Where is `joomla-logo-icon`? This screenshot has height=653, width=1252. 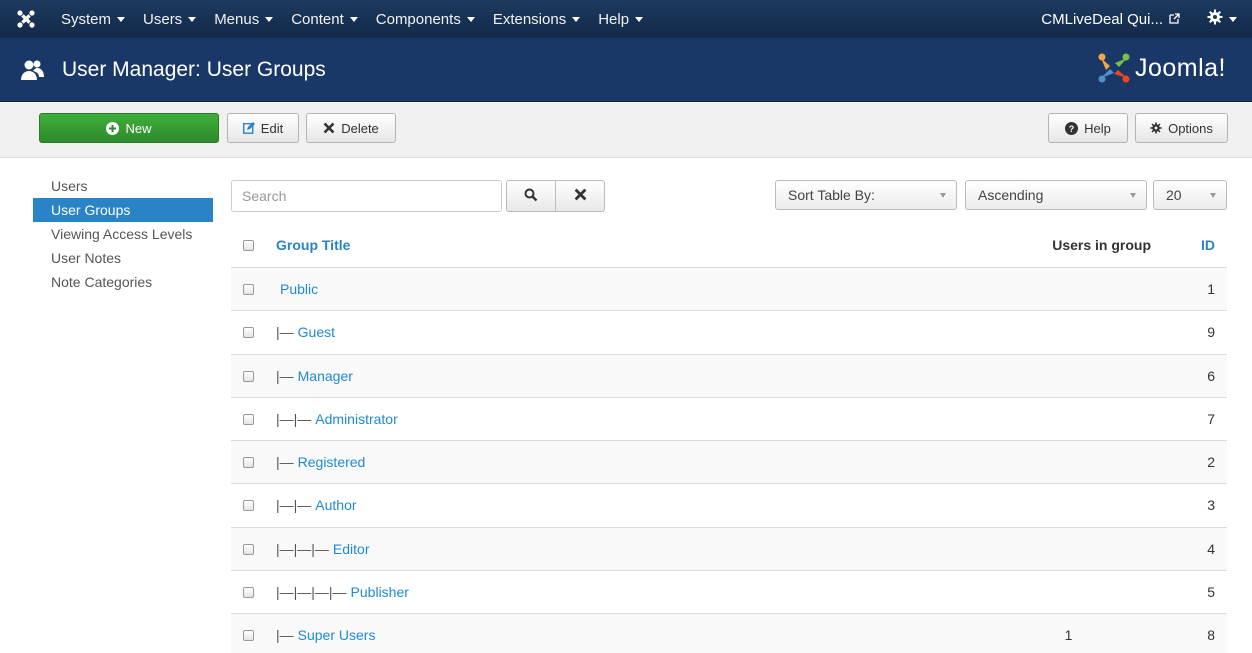
joomla-logo-icon is located at coordinates (26, 19).